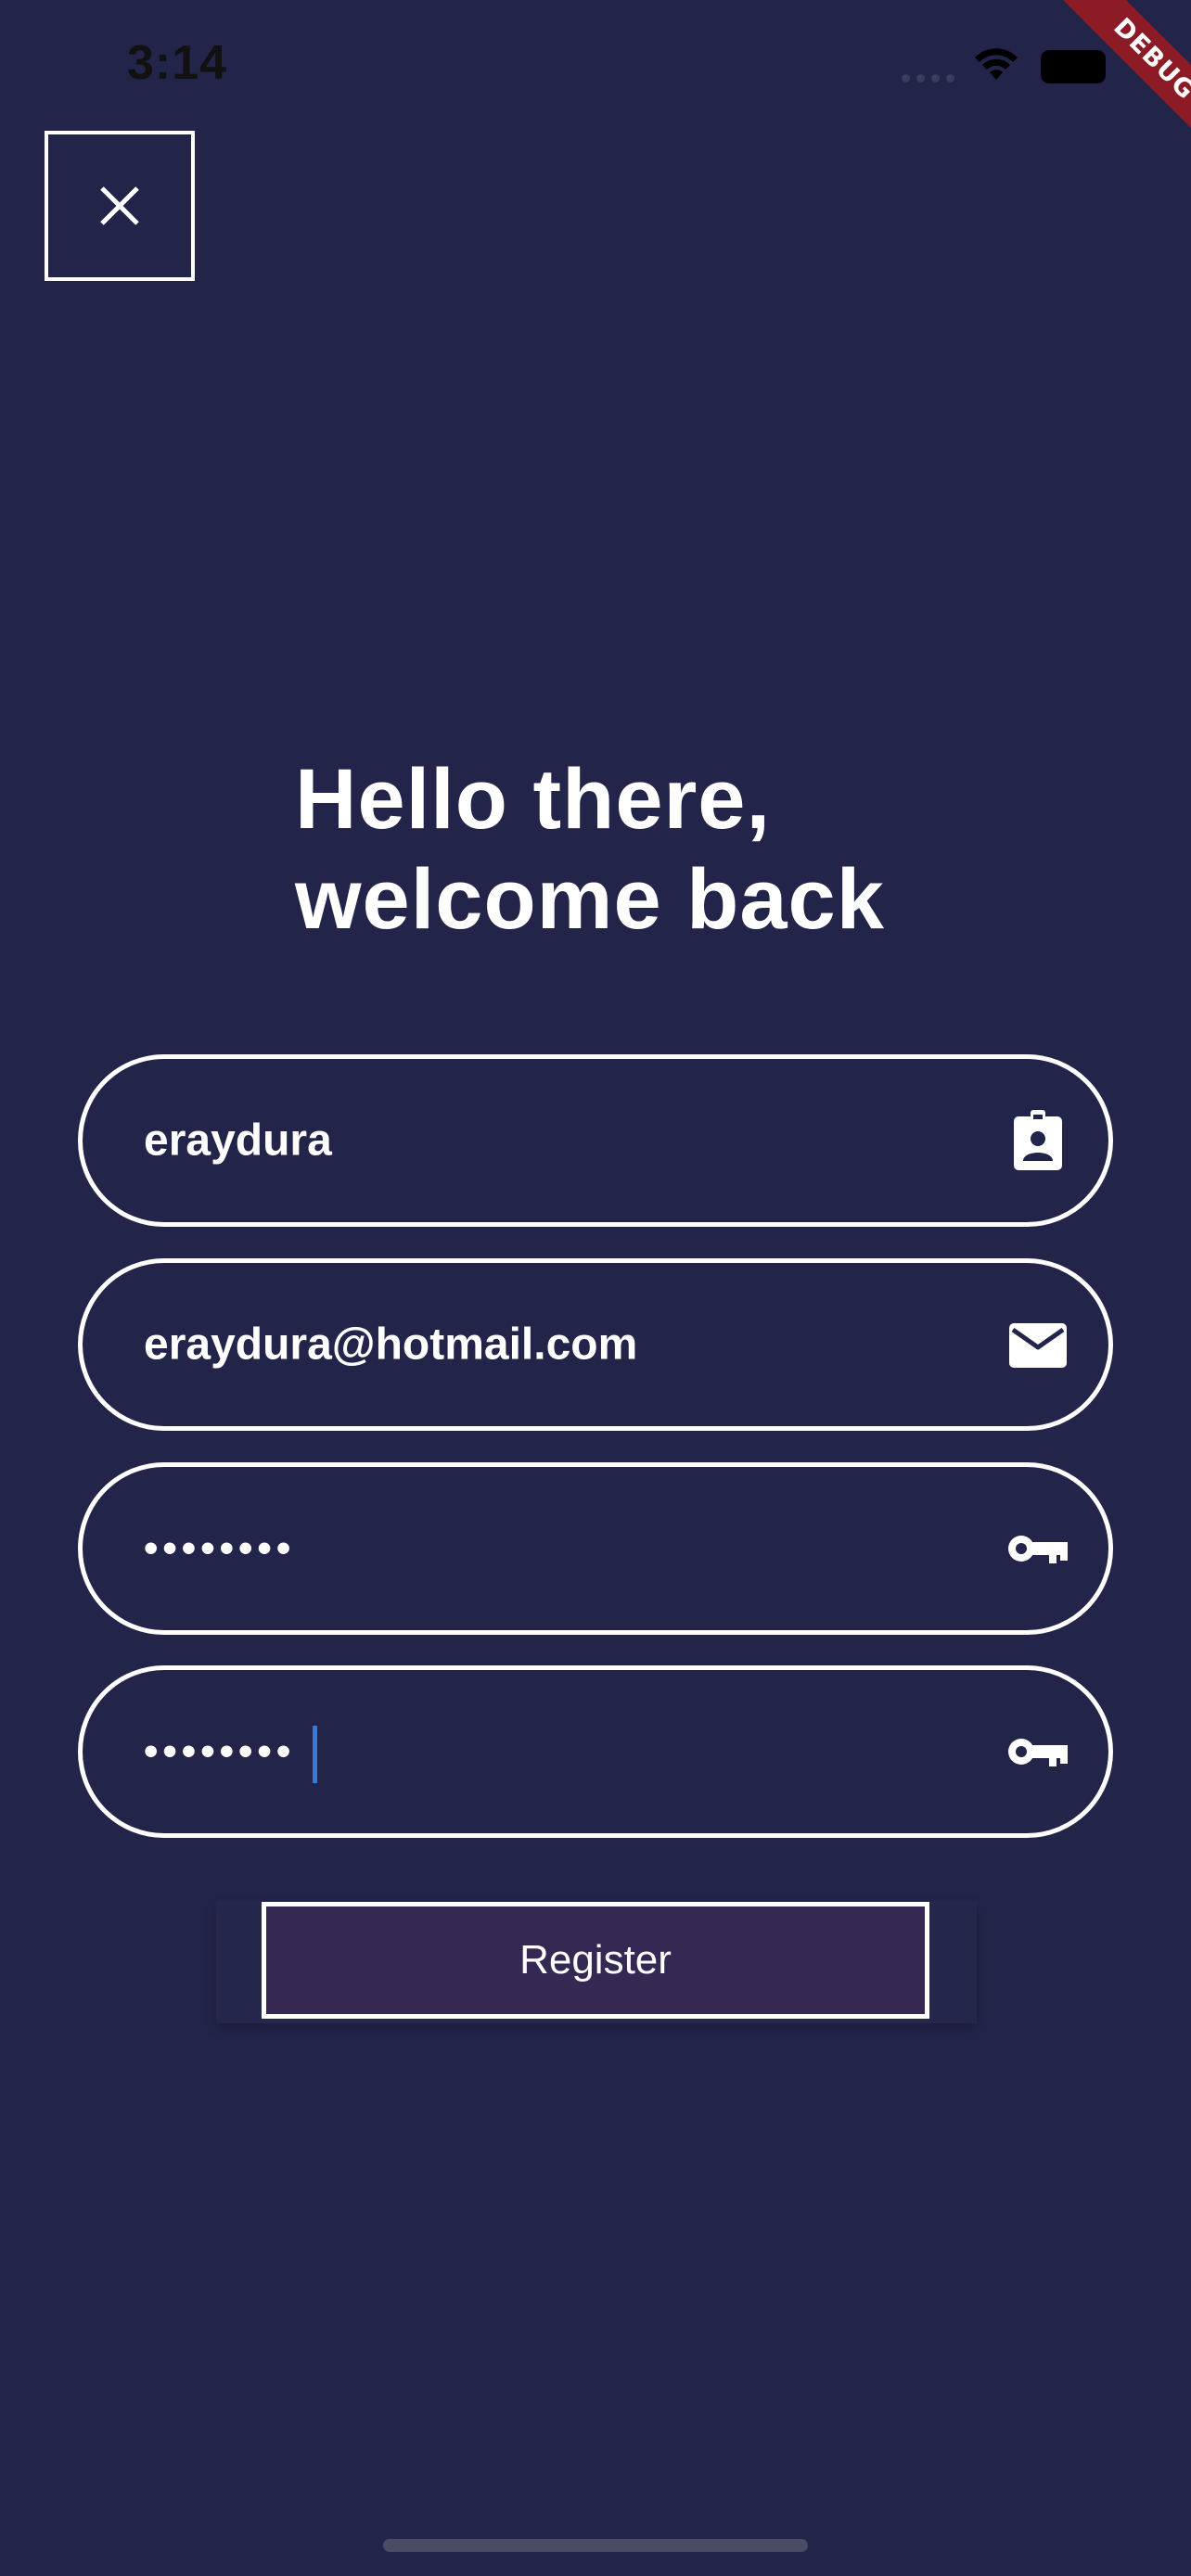 The height and width of the screenshot is (2576, 1191). Describe the element at coordinates (1038, 1345) in the screenshot. I see `mail-icon` at that location.